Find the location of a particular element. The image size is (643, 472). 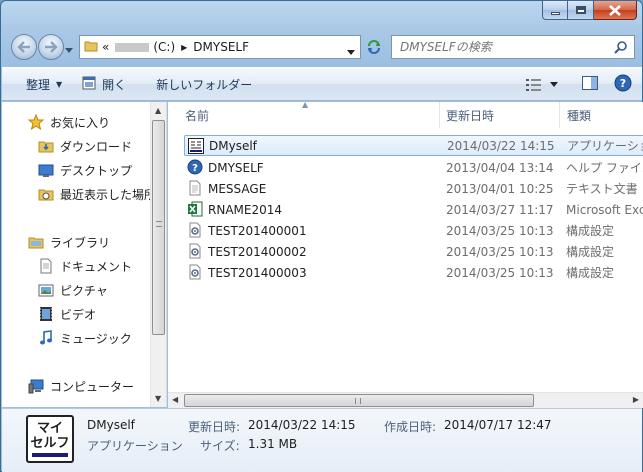

recent-pages-dropdown is located at coordinates (69, 49).